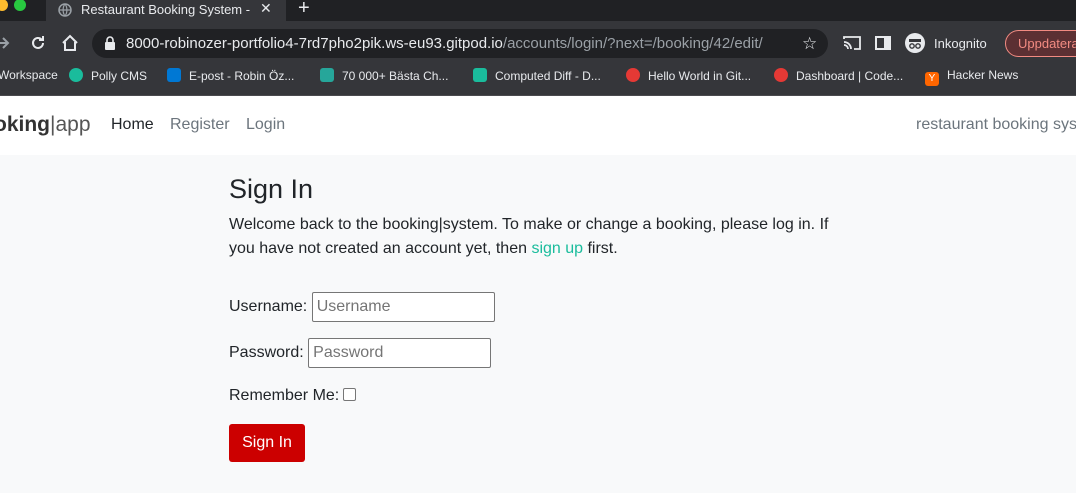  Describe the element at coordinates (600, 248) in the screenshot. I see `intro-text-end: first.` at that location.